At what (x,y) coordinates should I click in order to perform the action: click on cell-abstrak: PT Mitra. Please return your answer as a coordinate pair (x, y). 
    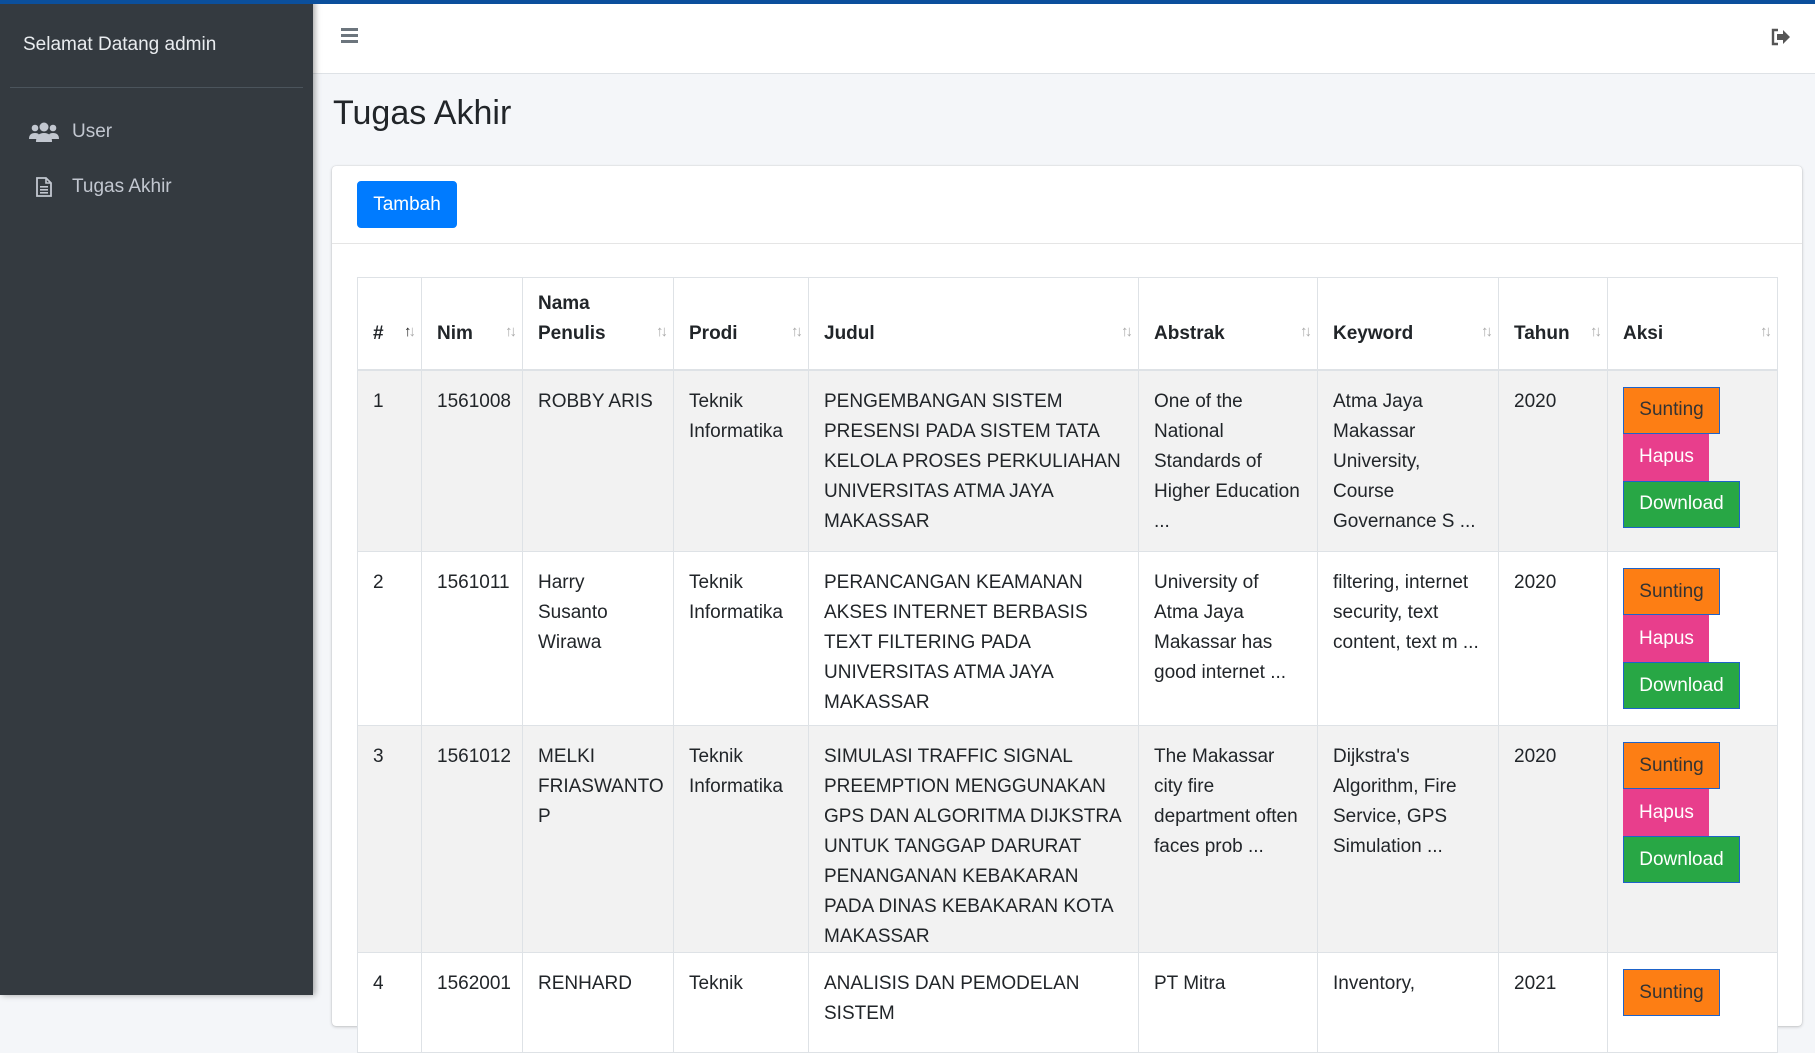
    Looking at the image, I should click on (1228, 1002).